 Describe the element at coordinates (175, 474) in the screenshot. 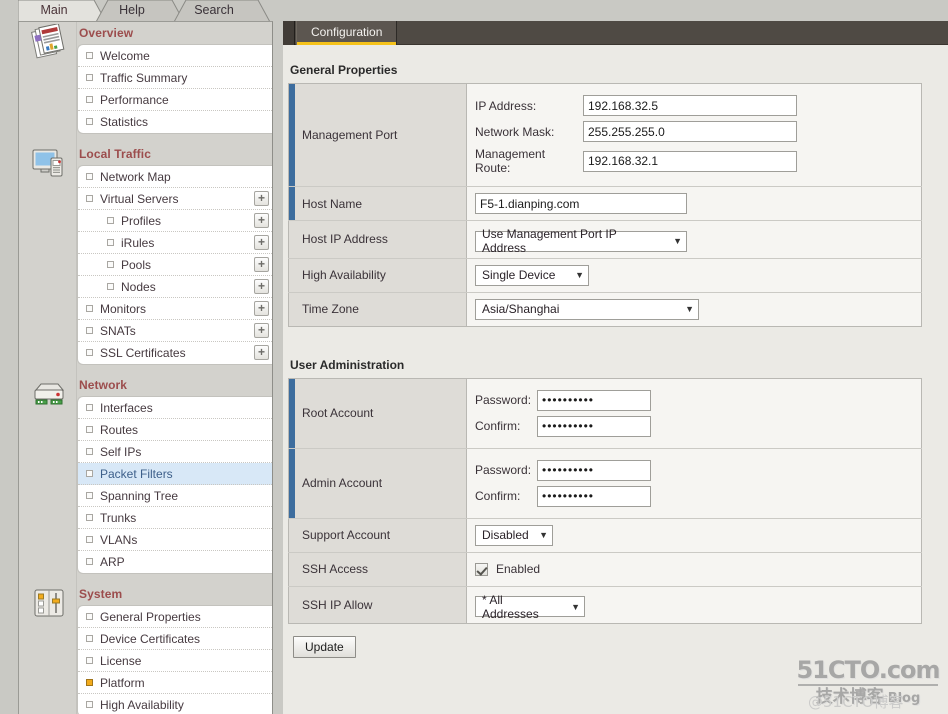

I see `sidebar-item-packet-filters: Packet Filters` at that location.